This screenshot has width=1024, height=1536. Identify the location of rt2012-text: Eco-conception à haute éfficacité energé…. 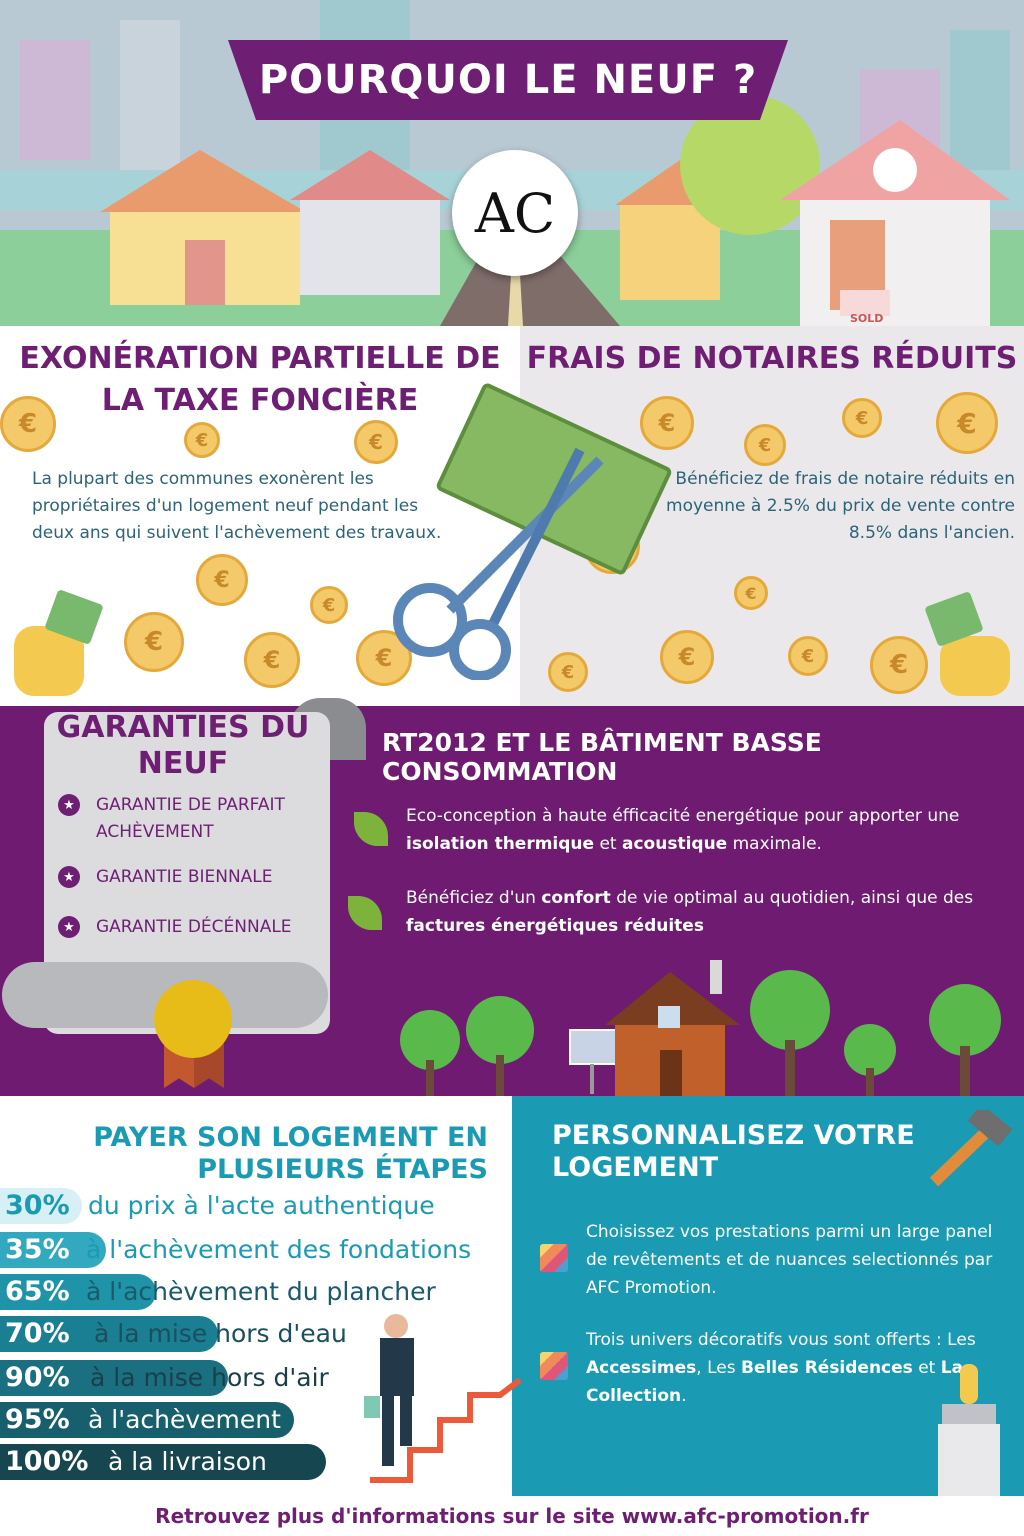
(683, 816).